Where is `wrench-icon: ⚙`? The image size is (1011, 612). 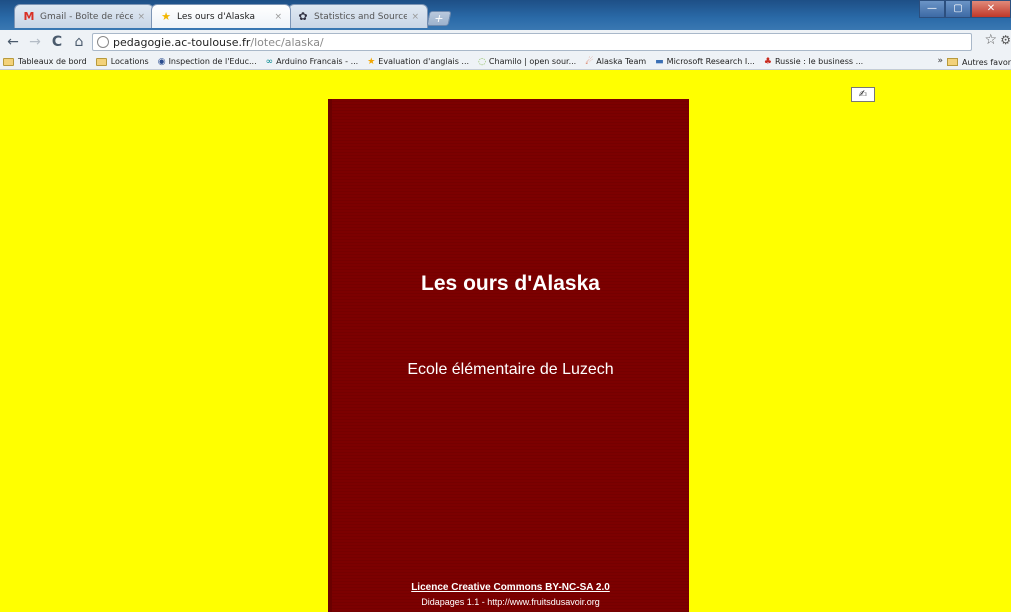 wrench-icon: ⚙ is located at coordinates (1005, 40).